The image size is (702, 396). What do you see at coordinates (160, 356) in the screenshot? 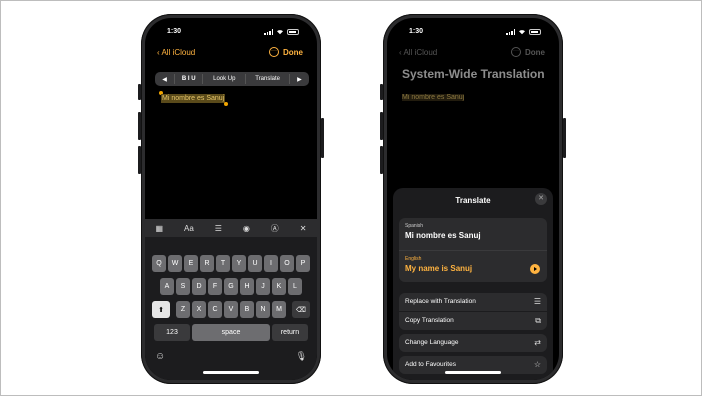
I see `emoji-icon: ☺` at bounding box center [160, 356].